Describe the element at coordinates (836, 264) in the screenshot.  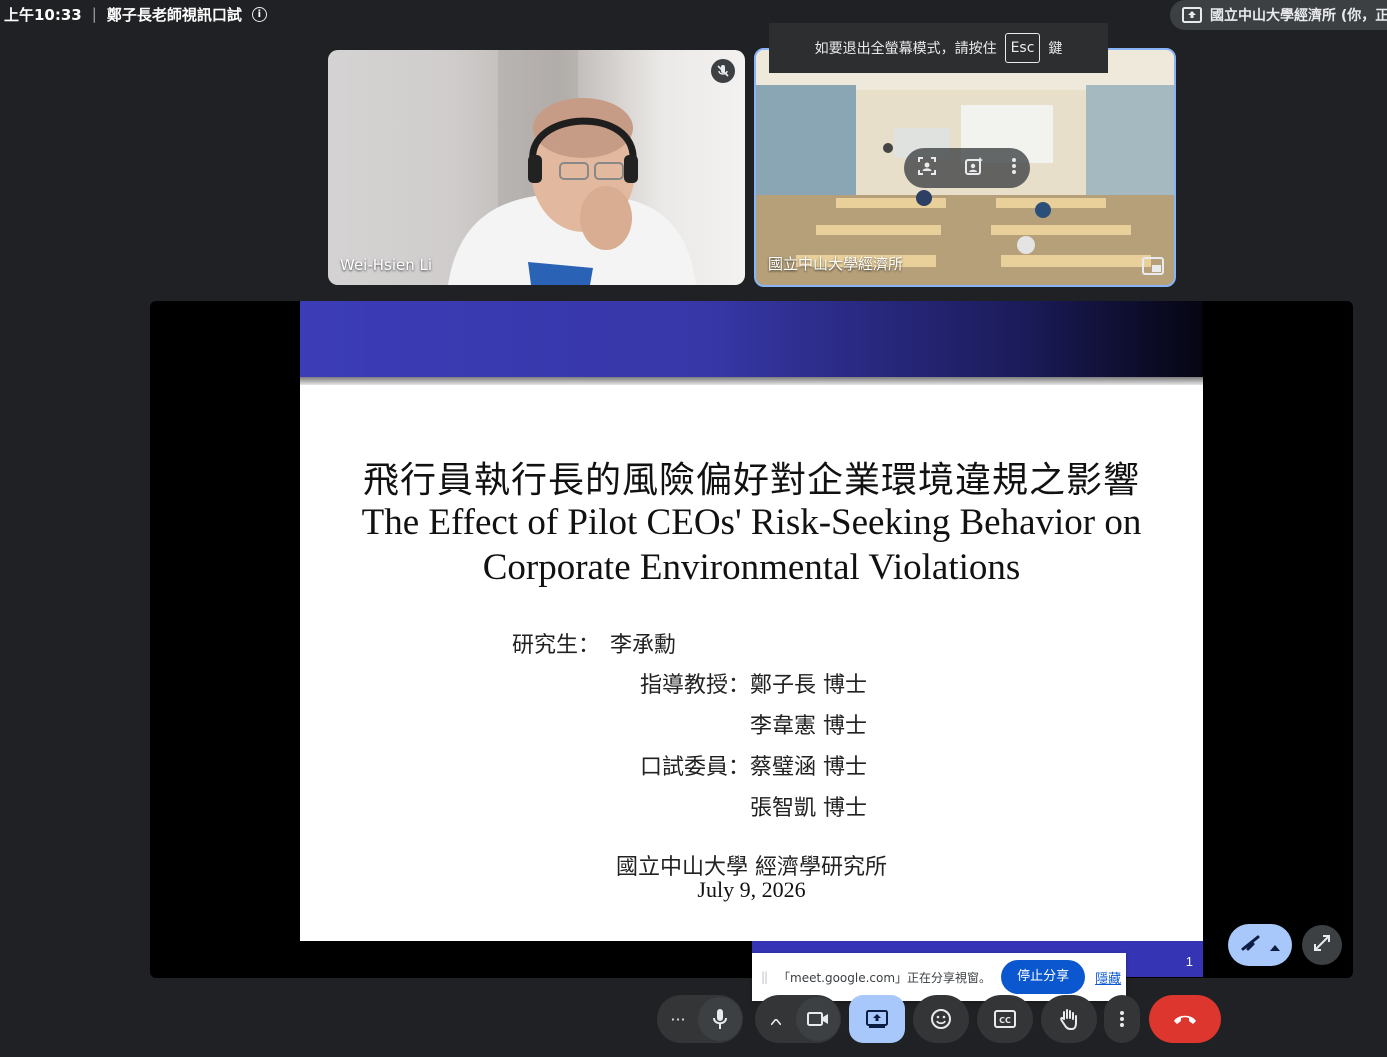
I see `participant-name: 國立中山大學經濟所` at that location.